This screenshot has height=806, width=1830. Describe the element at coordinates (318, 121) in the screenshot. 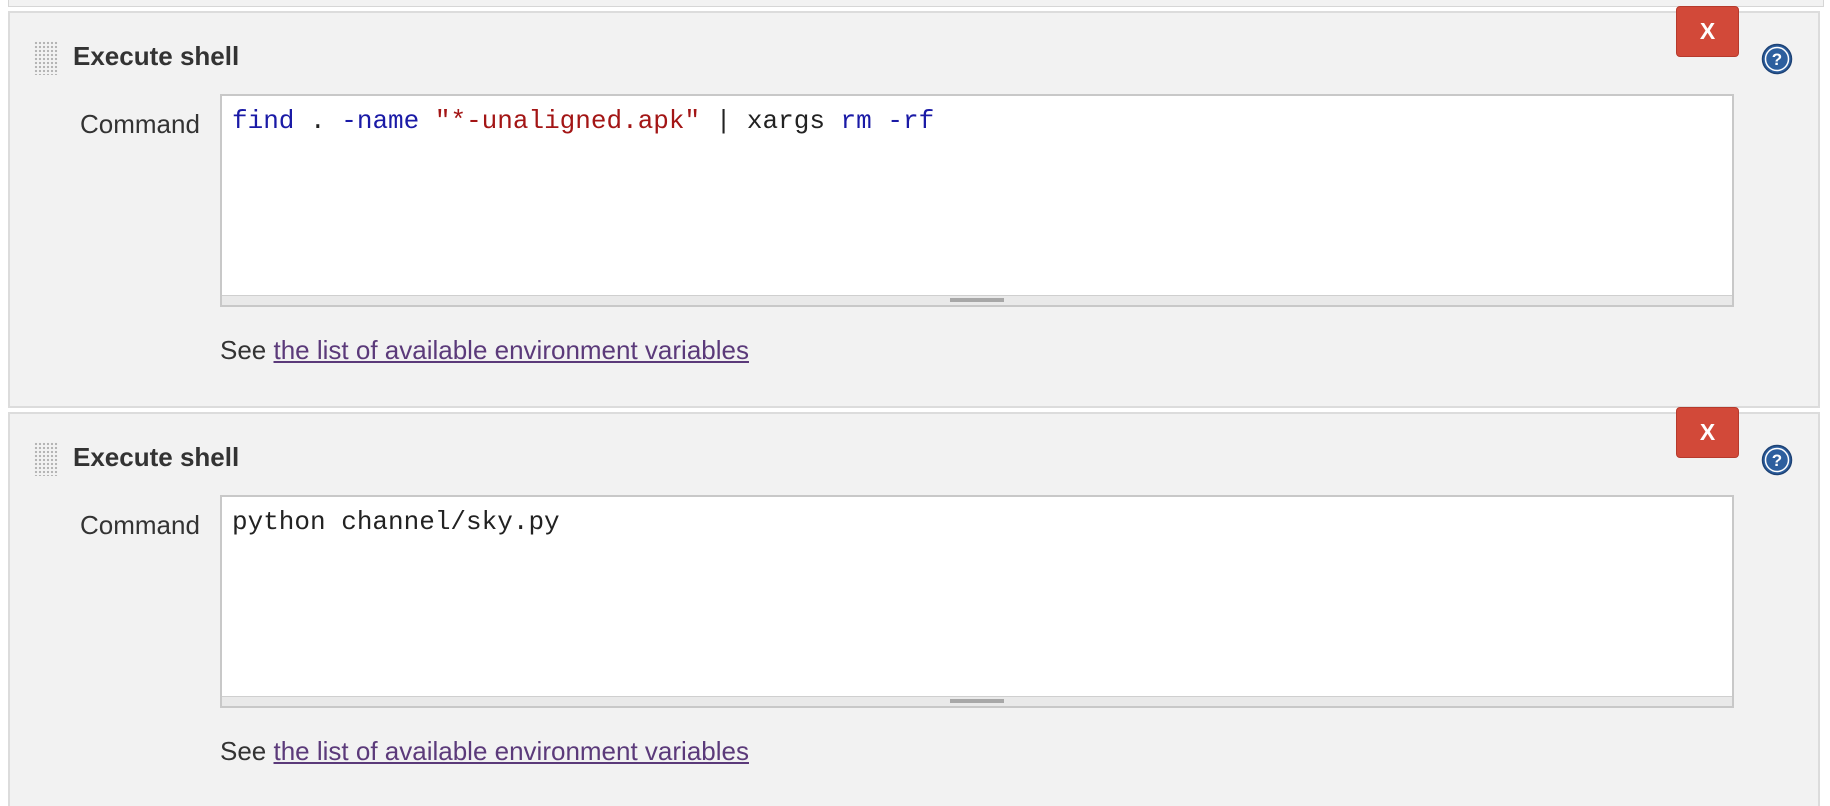

I see `command-token: .` at that location.